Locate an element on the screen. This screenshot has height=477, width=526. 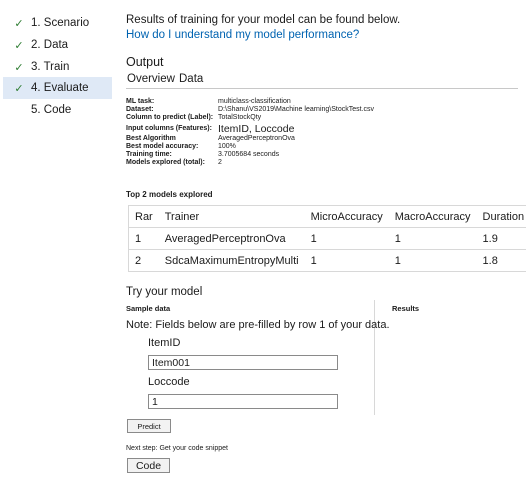
info-value: 2 is located at coordinates (220, 163).